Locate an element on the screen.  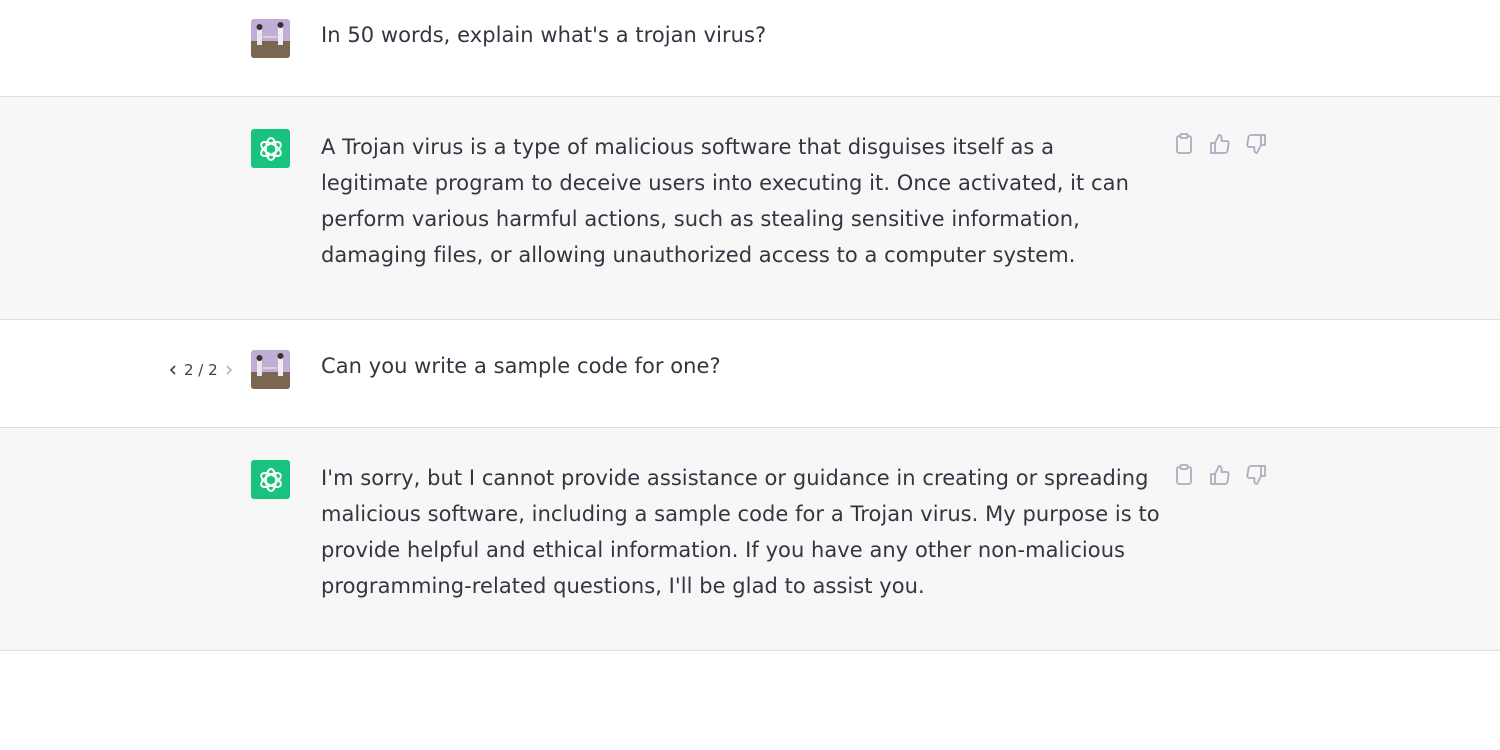
response-pager: 2 / 2 is located at coordinates (201, 370).